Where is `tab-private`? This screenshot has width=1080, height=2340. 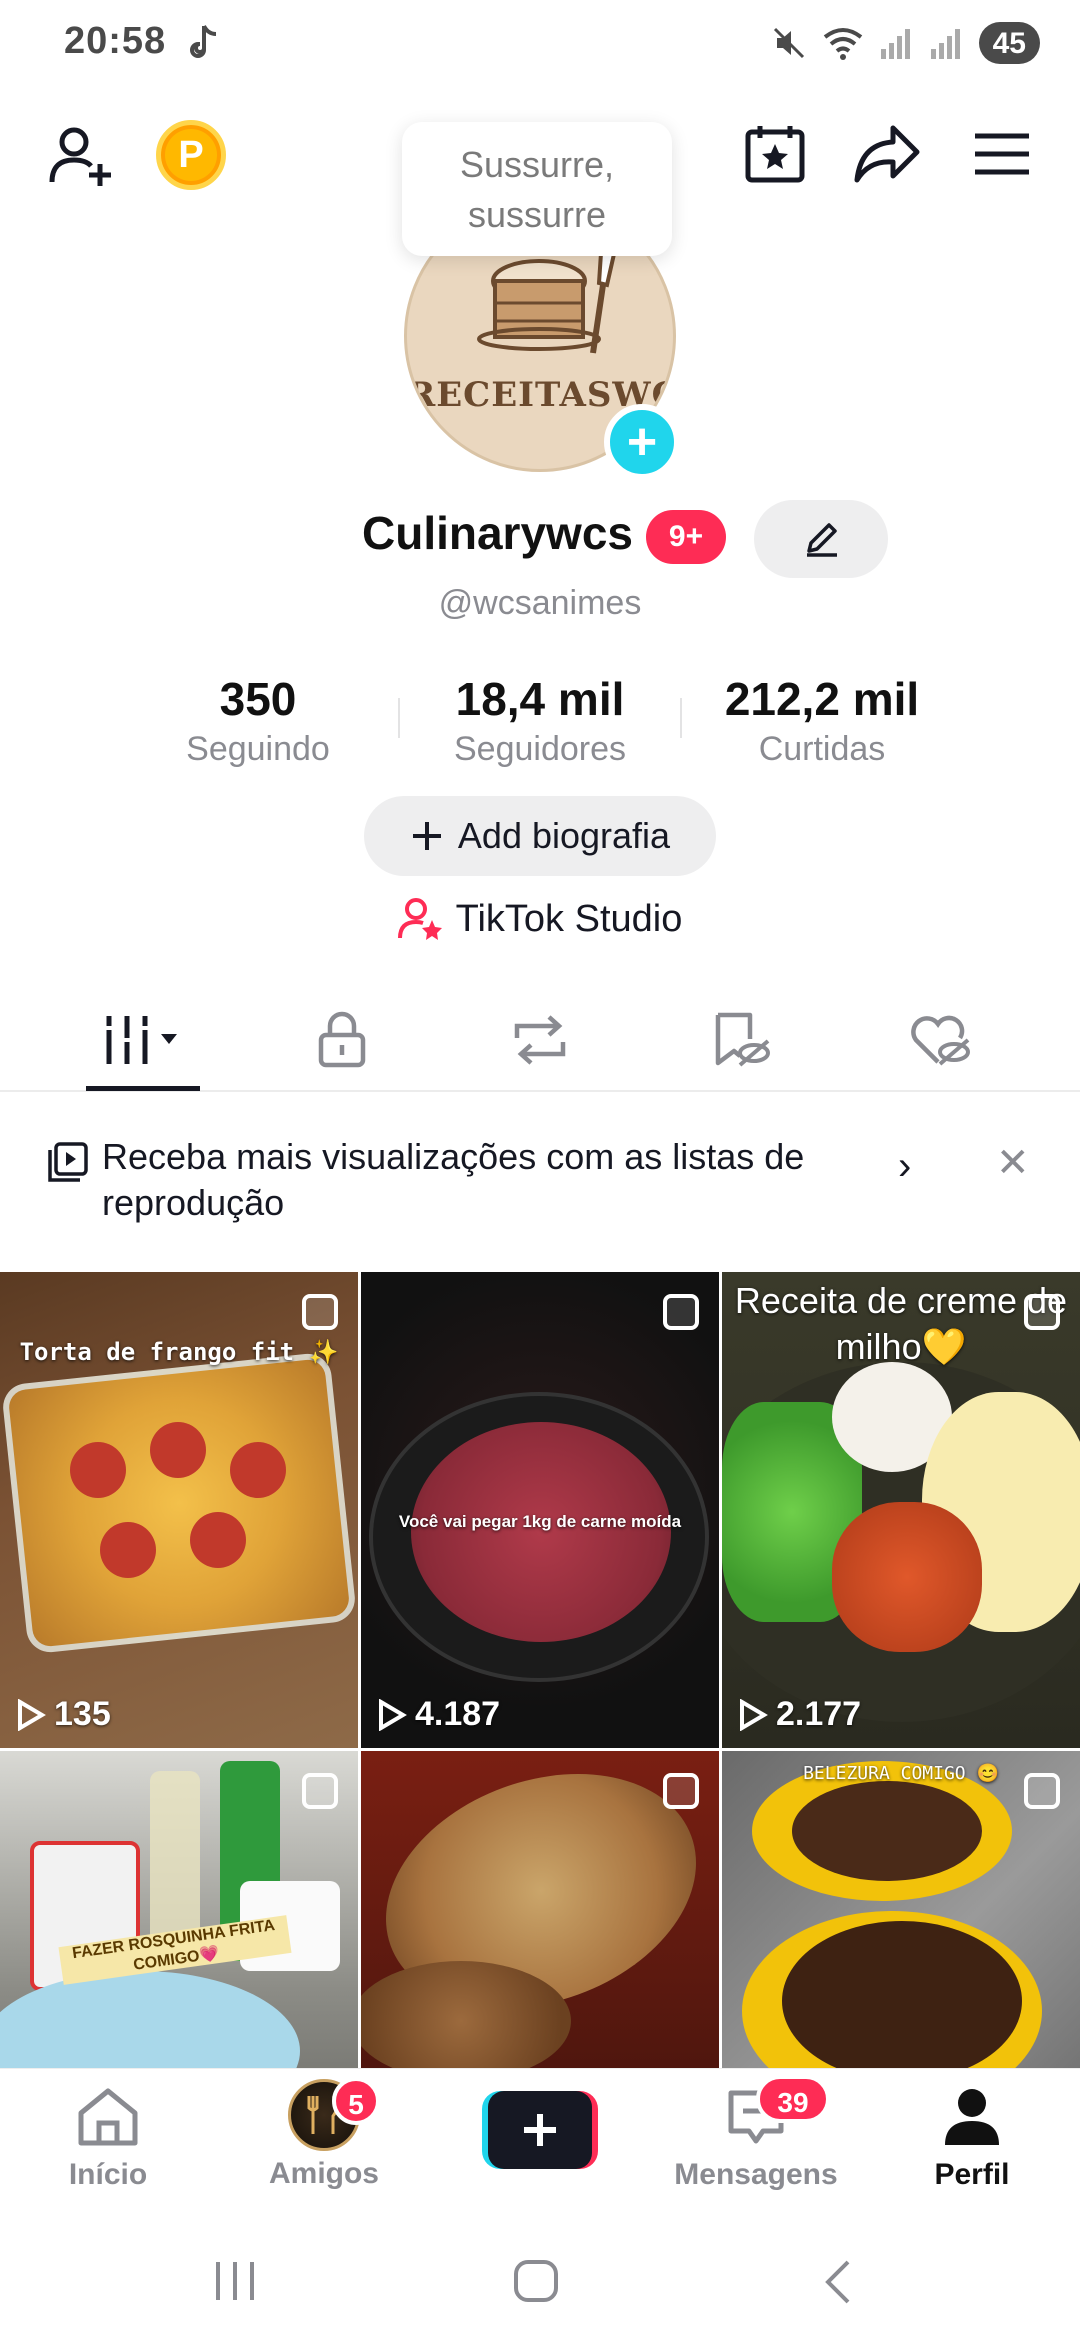 tab-private is located at coordinates (342, 1040).